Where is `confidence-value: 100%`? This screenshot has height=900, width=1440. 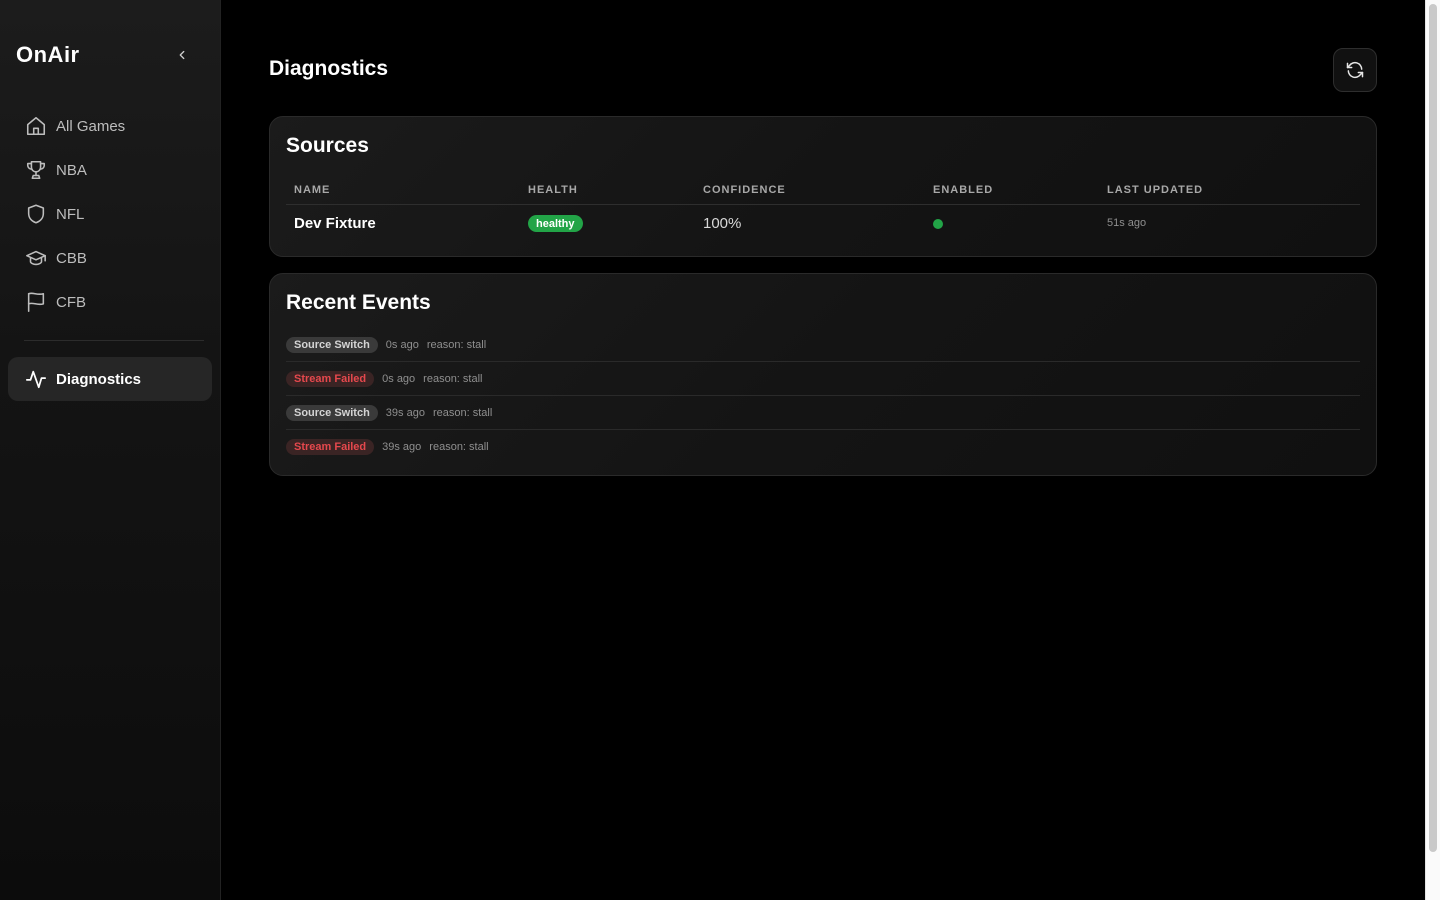 confidence-value: 100% is located at coordinates (722, 223).